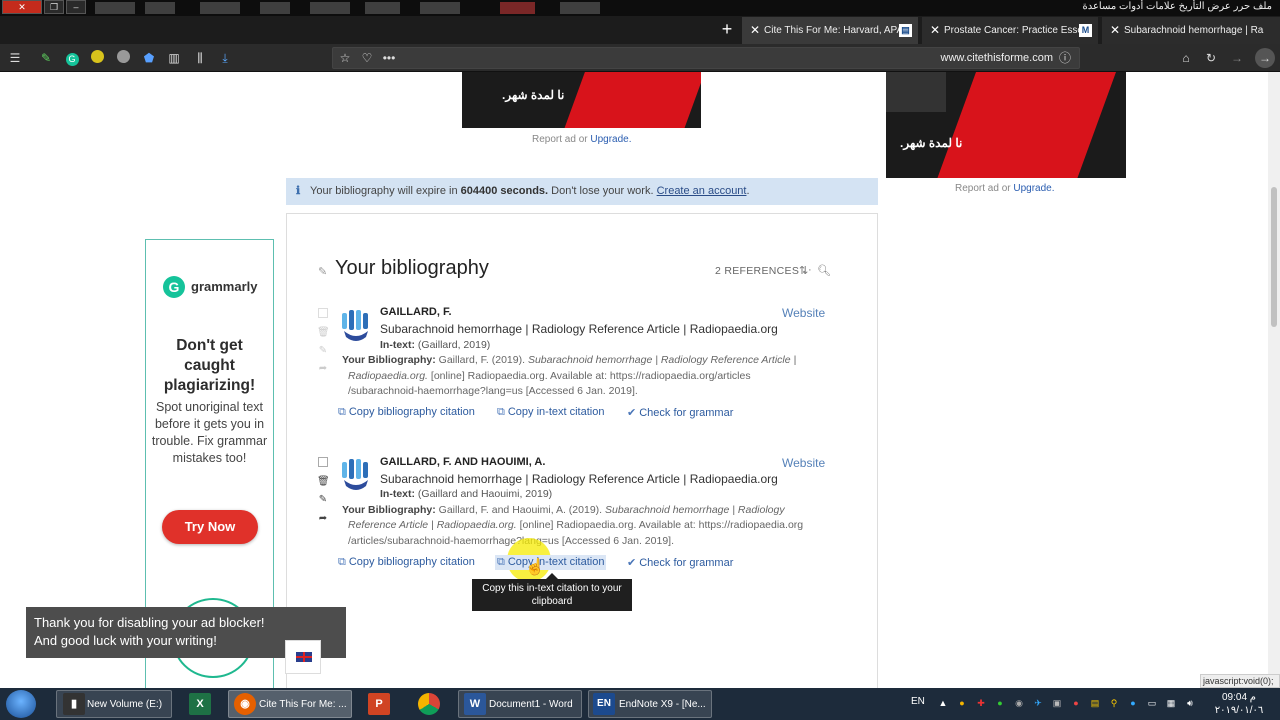  What do you see at coordinates (21, 704) in the screenshot?
I see `start-button` at bounding box center [21, 704].